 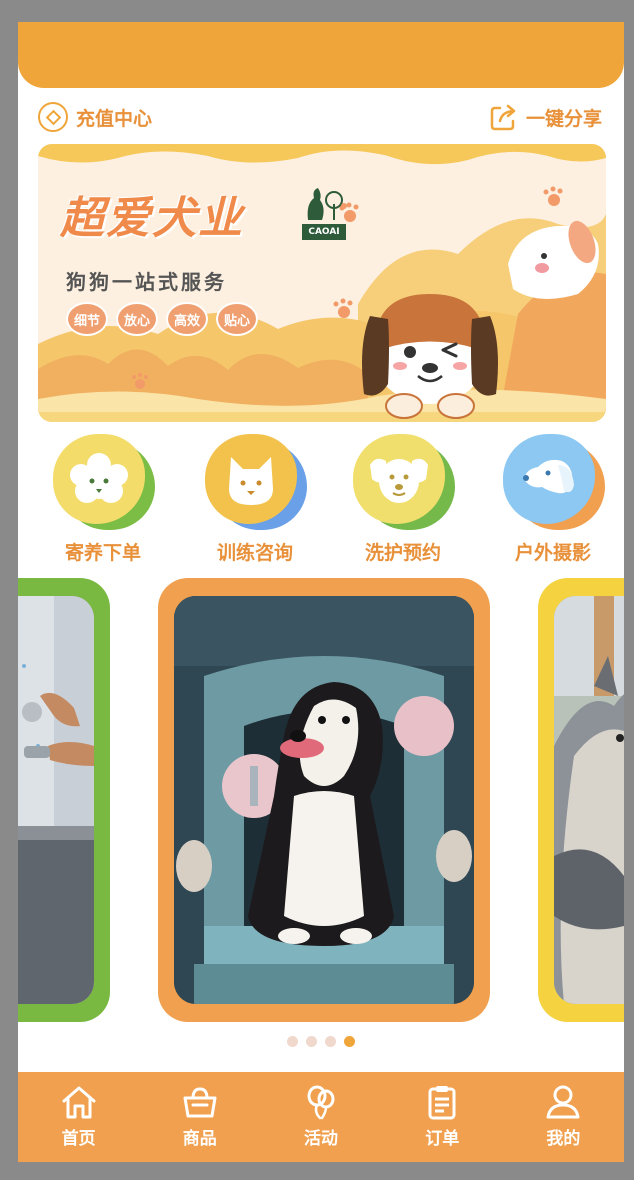 I want to click on banner-subtitle: 狗狗一站式服务, so click(x=146, y=282).